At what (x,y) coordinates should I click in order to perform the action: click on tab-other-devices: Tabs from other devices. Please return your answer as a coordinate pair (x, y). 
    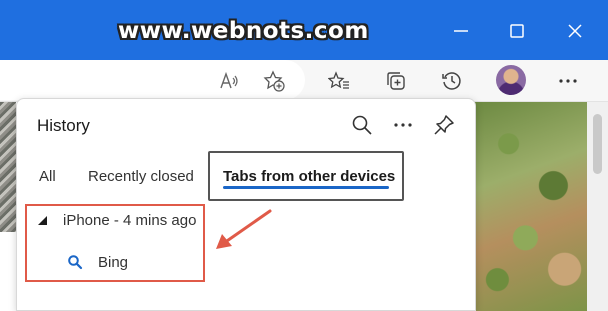
    Looking at the image, I should click on (309, 176).